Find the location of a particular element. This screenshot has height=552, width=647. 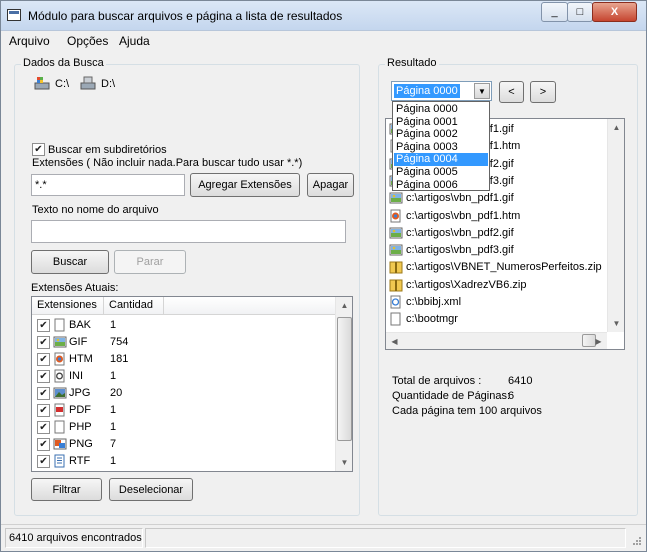

extension-row: SYS 2 is located at coordinates (183, 471).